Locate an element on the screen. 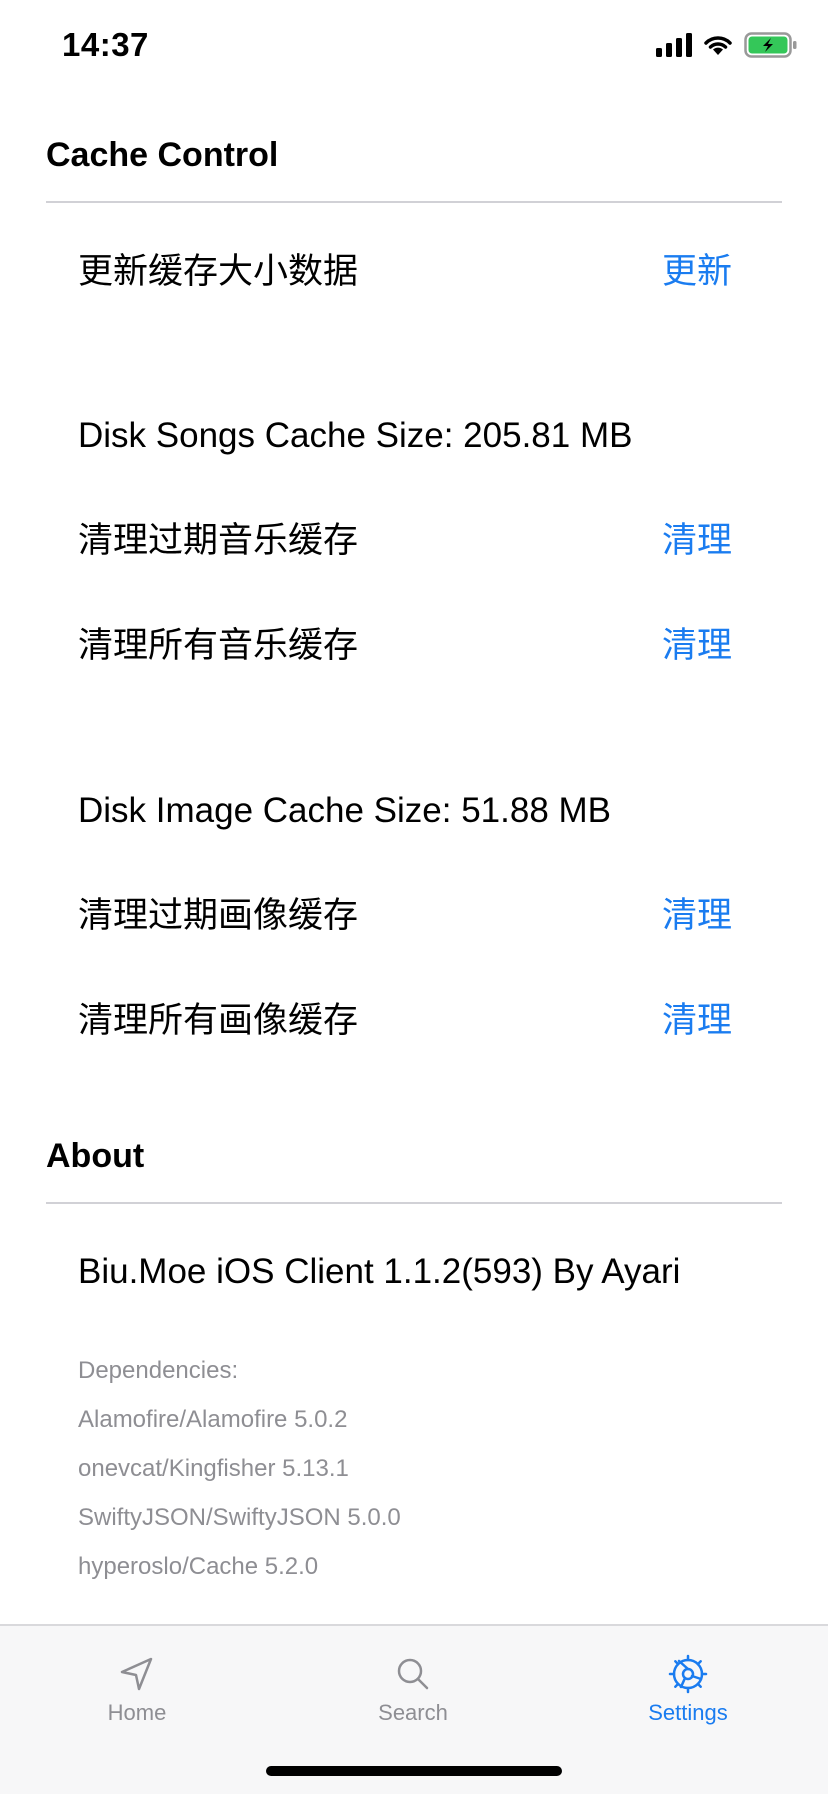 This screenshot has height=1794, width=828. app-version-label: Biu.Moe iOS Client 1.1.2(593) By Ayari is located at coordinates (379, 1271).